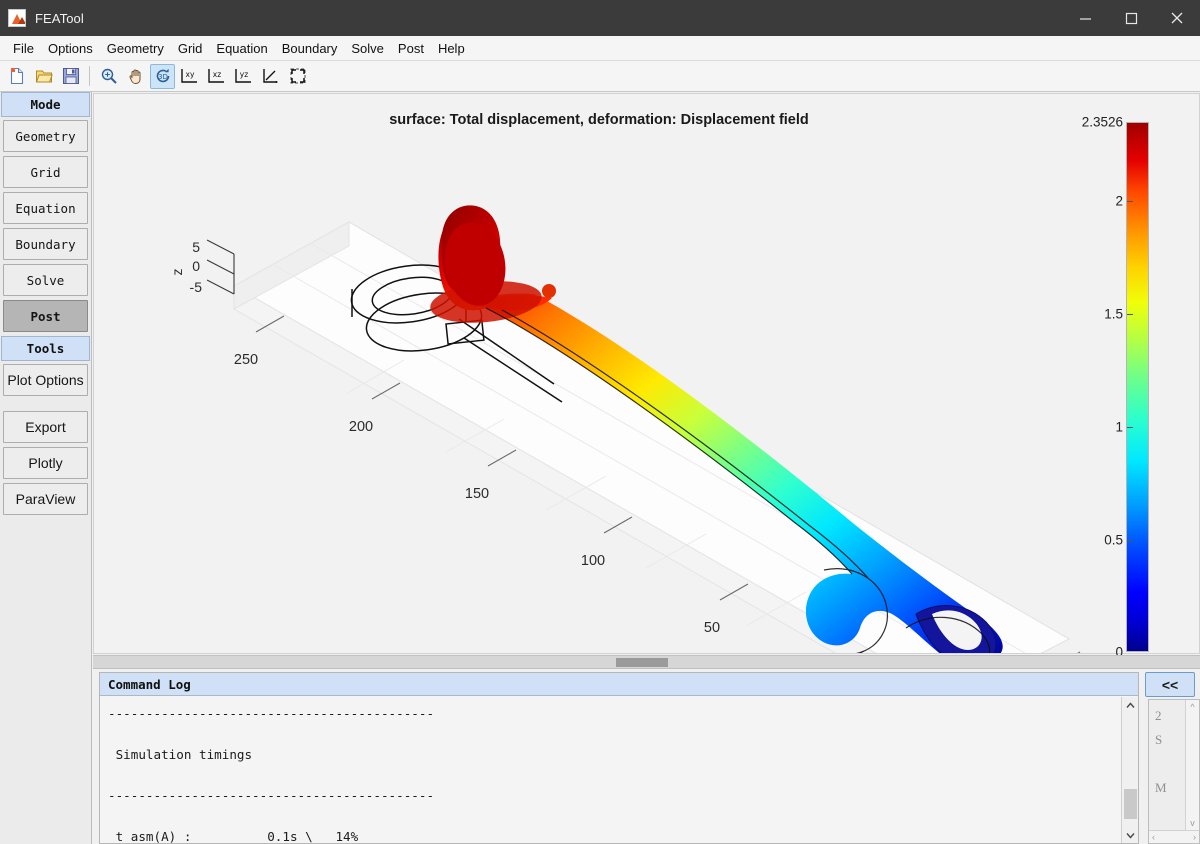 Image resolution: width=1200 pixels, height=844 pixels. I want to click on svg-text: 250, so click(246, 360).